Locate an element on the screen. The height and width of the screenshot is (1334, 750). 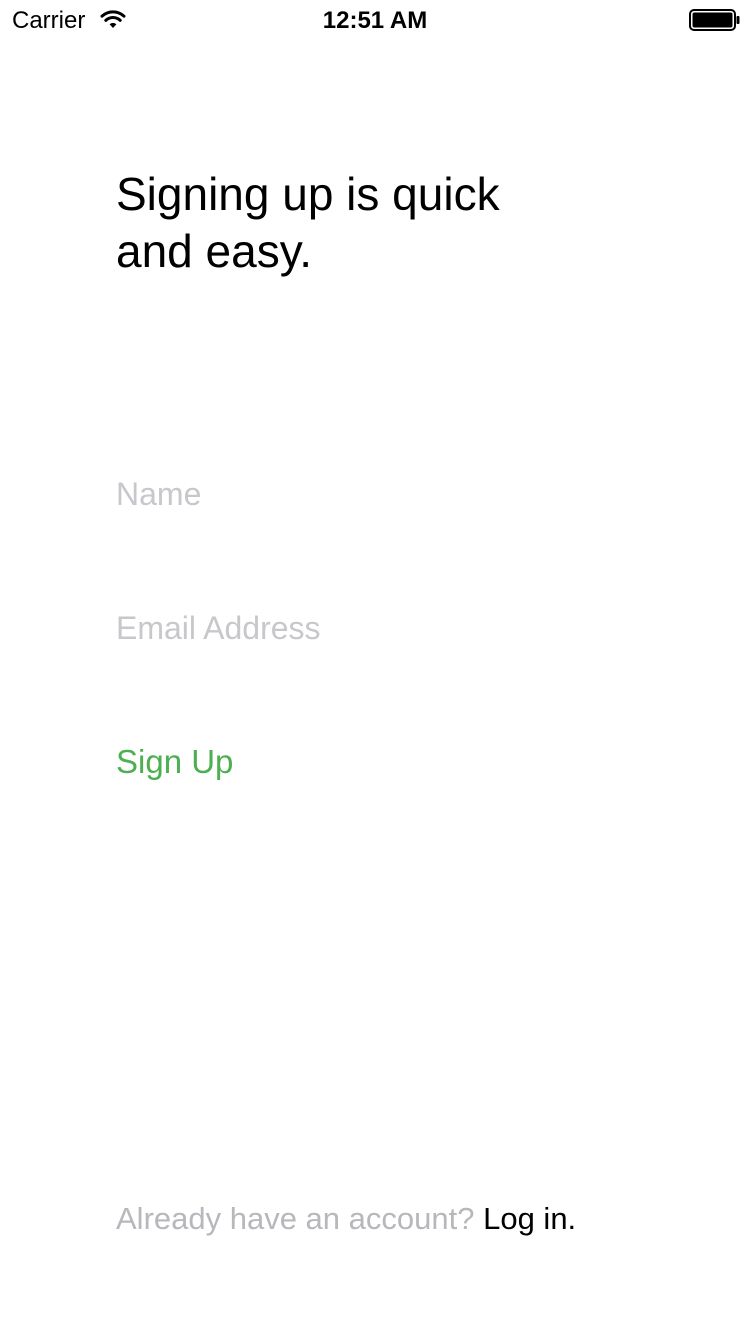
battery-icon is located at coordinates (715, 20).